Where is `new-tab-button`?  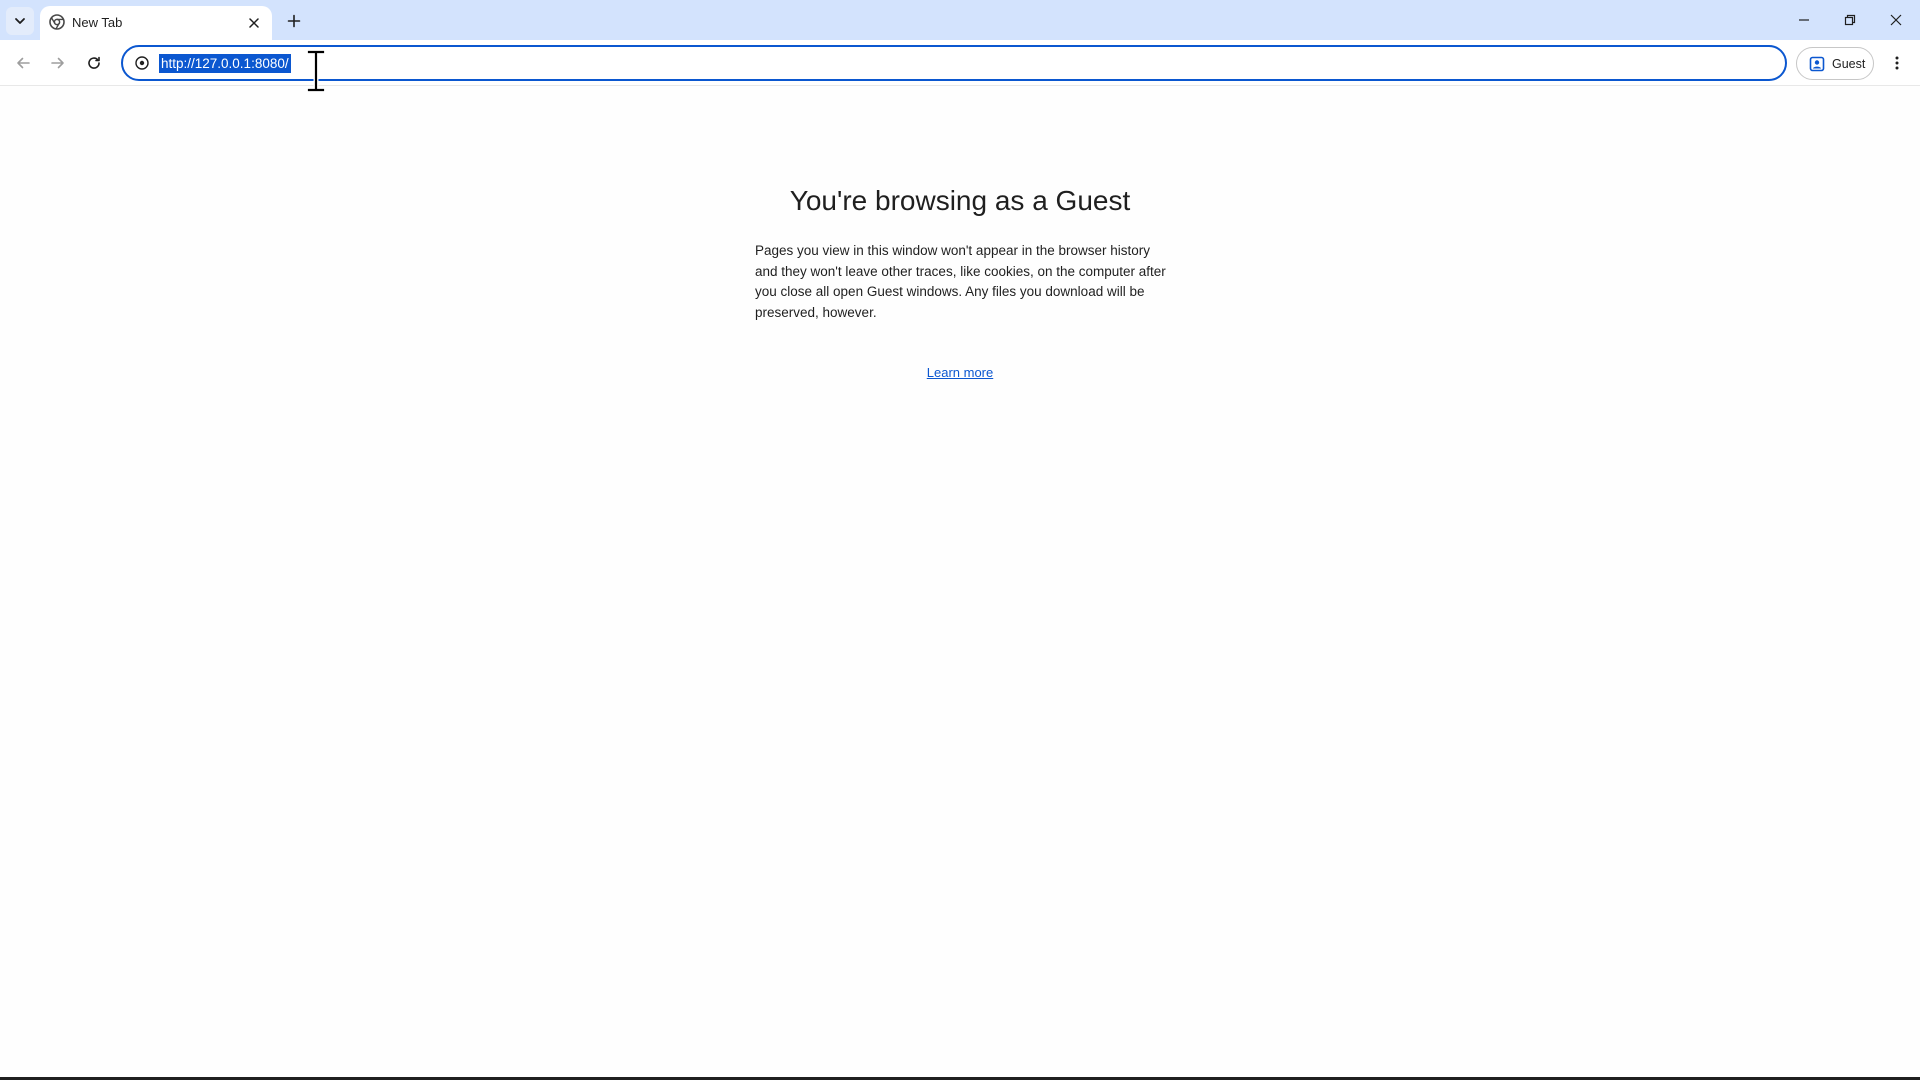
new-tab-button is located at coordinates (294, 21).